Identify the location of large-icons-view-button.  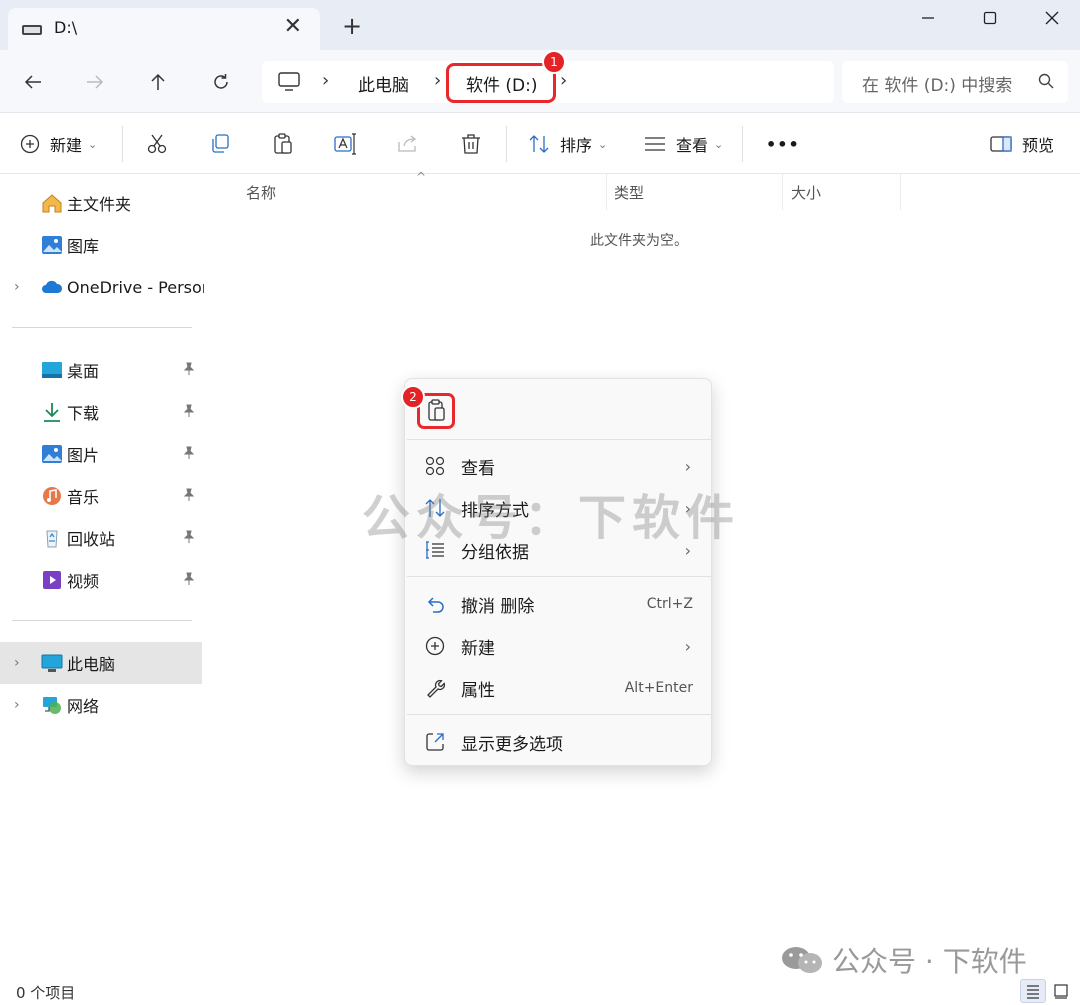
(1061, 991).